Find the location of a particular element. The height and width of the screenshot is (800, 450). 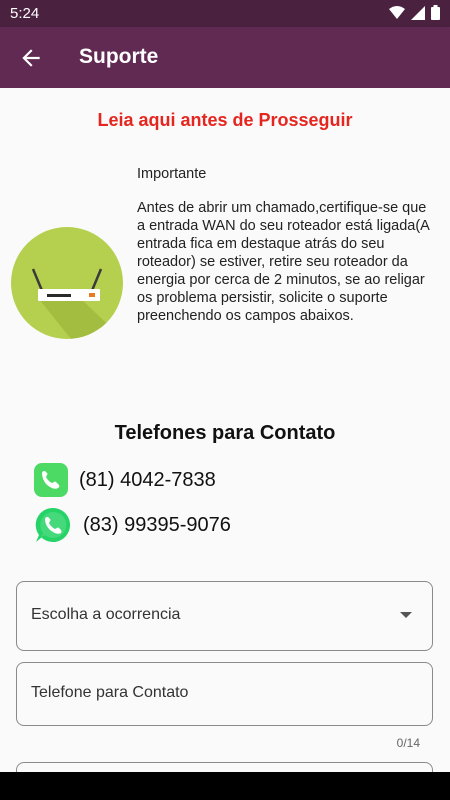

app-bar: Suporte is located at coordinates (225, 57).